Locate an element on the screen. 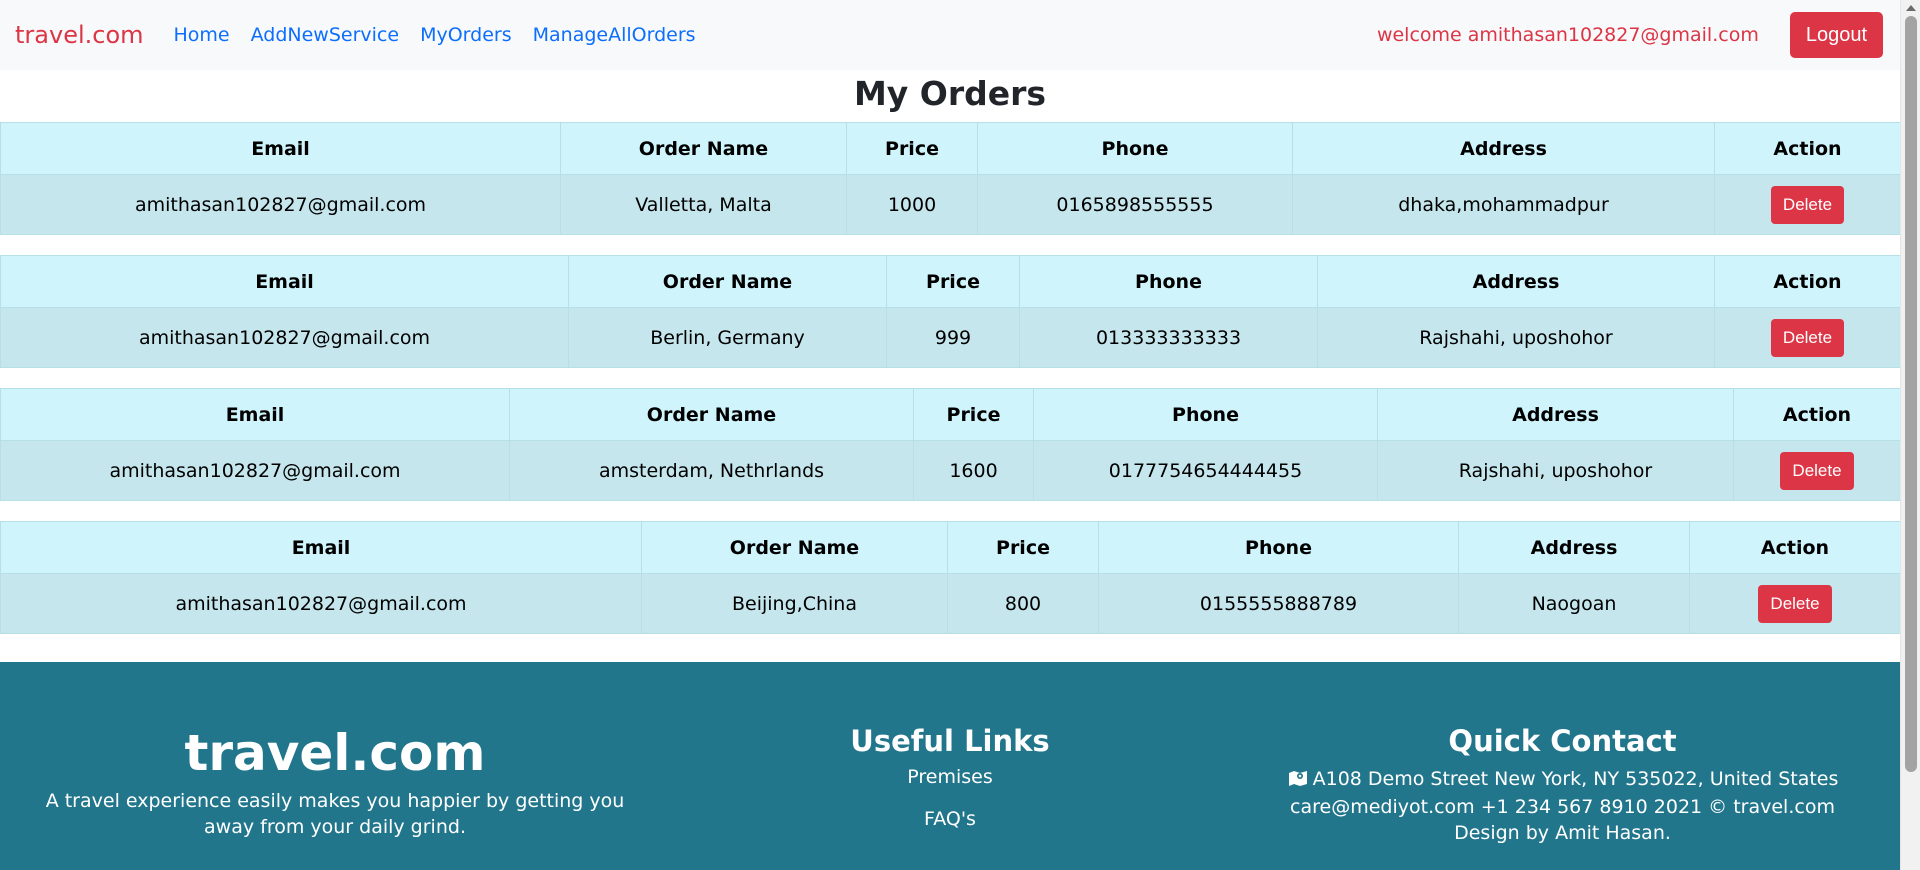 The height and width of the screenshot is (870, 1920). cell-address: Naogoan is located at coordinates (1574, 603).